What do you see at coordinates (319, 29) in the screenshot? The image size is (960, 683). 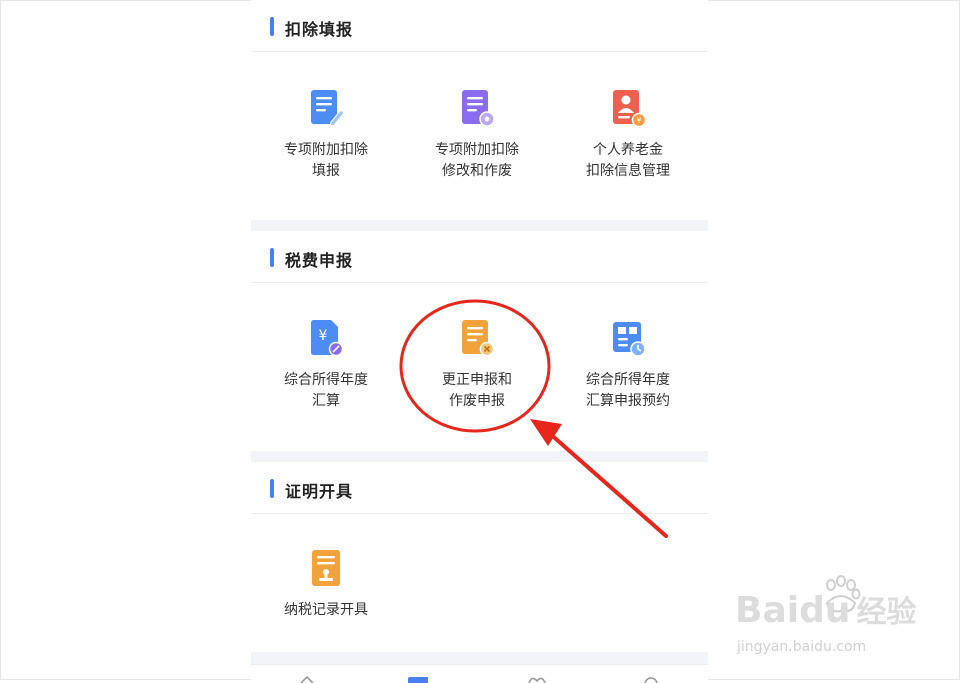 I see `section-title: 扣除填报` at bounding box center [319, 29].